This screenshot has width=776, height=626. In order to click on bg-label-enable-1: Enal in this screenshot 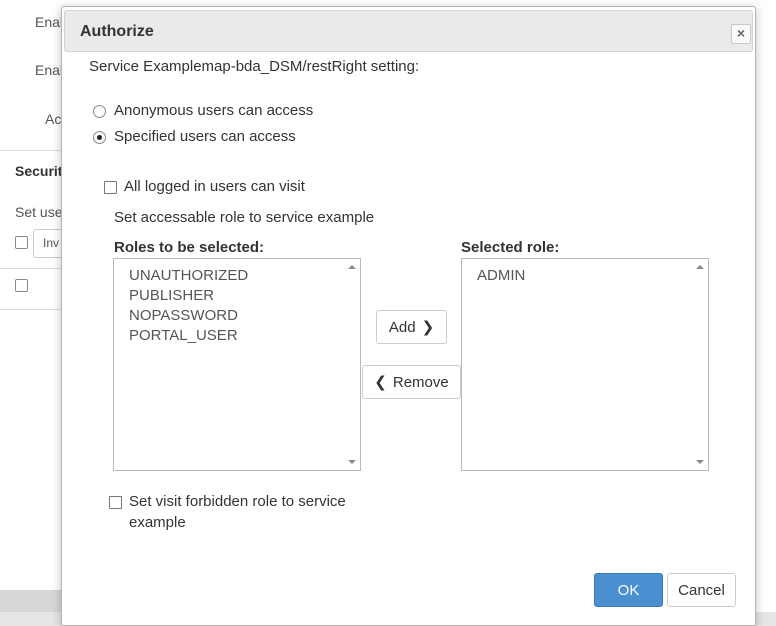, I will do `click(49, 22)`.